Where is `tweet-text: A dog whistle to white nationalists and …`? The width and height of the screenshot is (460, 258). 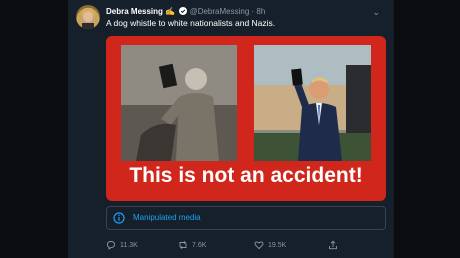 tweet-text: A dog whistle to white nationalists and … is located at coordinates (191, 23).